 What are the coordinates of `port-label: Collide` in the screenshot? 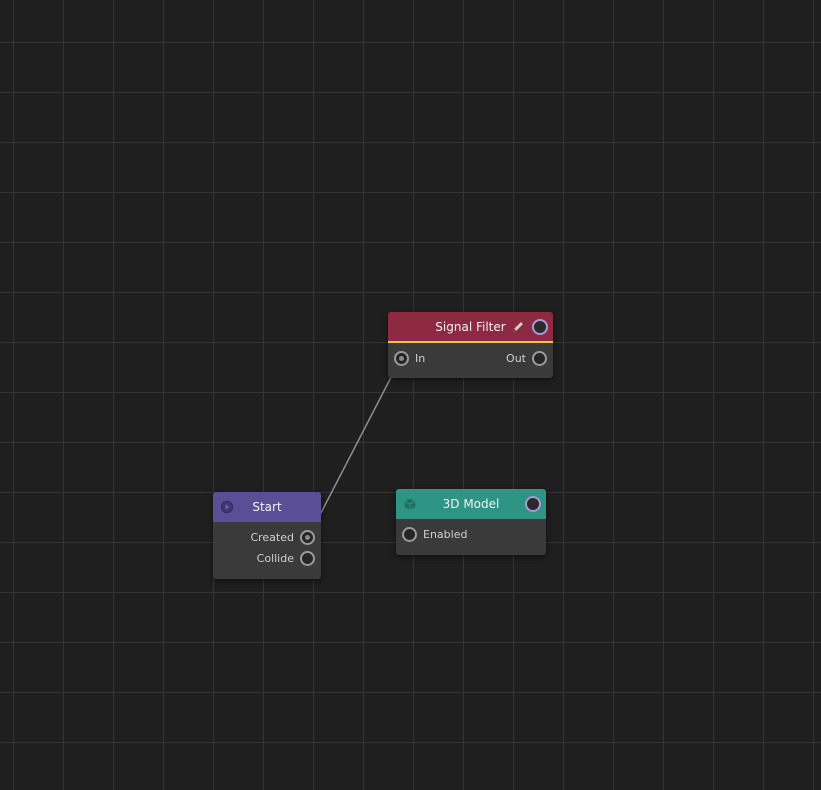 It's located at (275, 558).